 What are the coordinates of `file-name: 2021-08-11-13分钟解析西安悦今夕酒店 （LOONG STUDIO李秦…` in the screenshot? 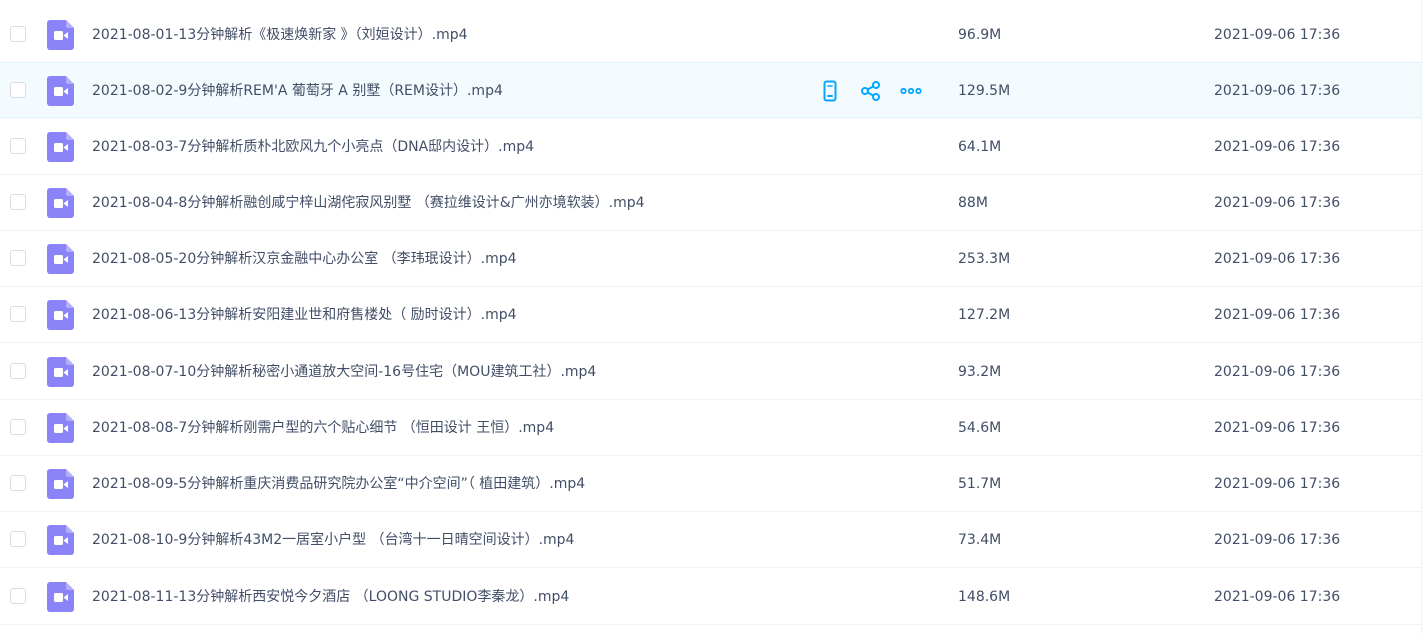 It's located at (330, 597).